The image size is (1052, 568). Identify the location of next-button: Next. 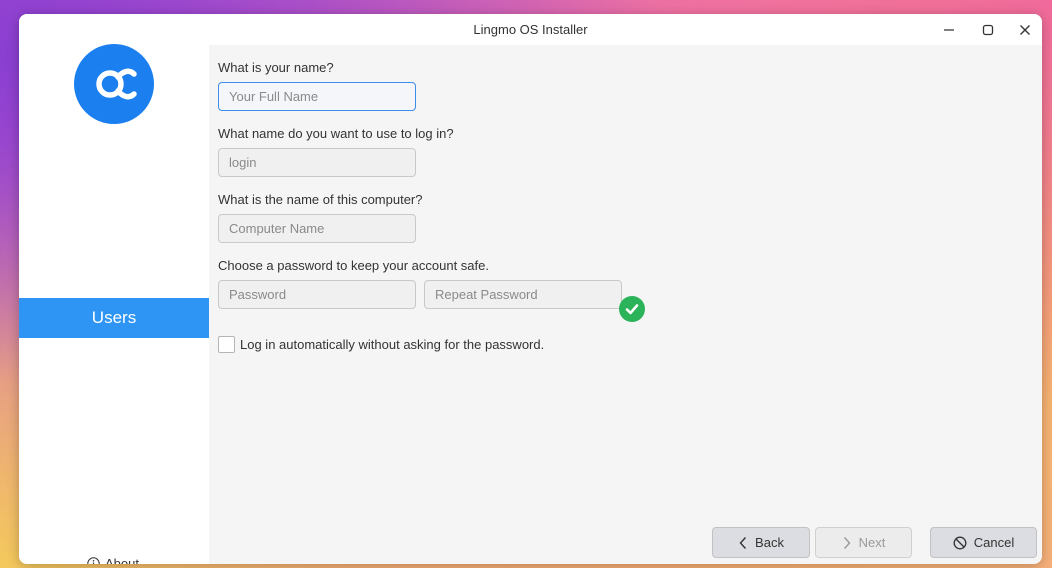
(863, 542).